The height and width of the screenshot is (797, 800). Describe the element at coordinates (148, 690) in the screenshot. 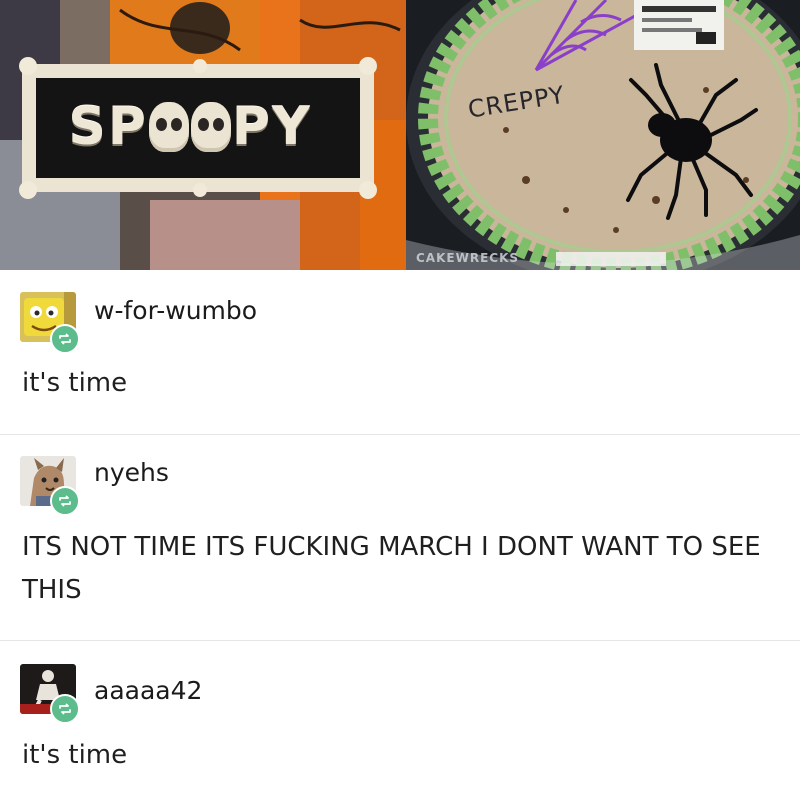

I see `username-link: aaaaa42` at that location.